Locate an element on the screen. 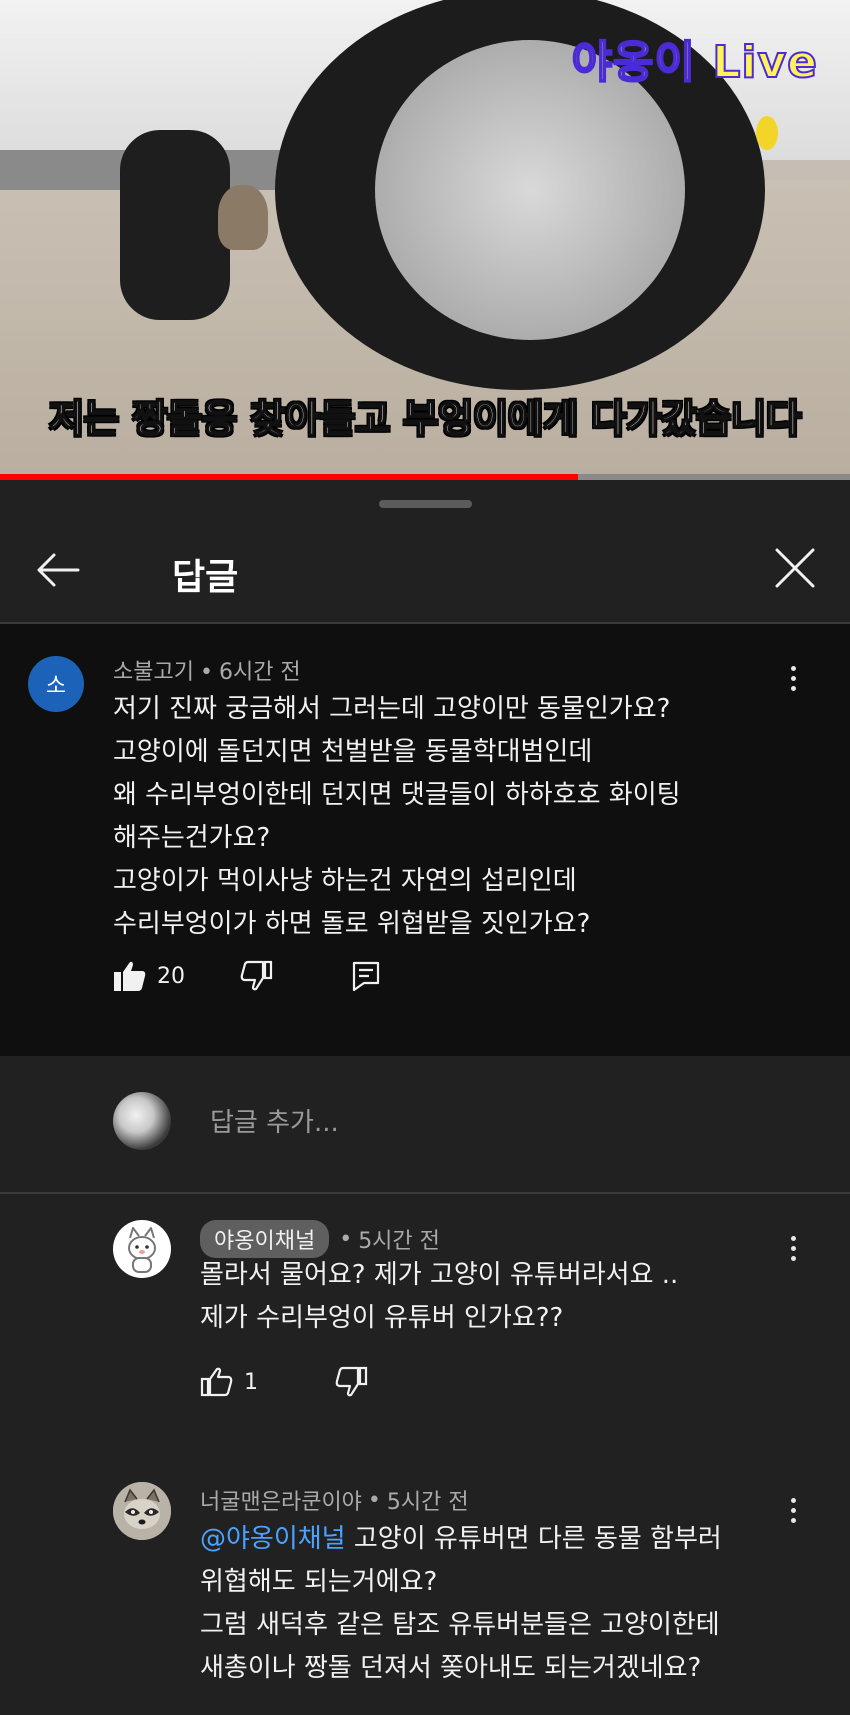 The image size is (850, 1715). raccoon-avatar-icon is located at coordinates (142, 1511).